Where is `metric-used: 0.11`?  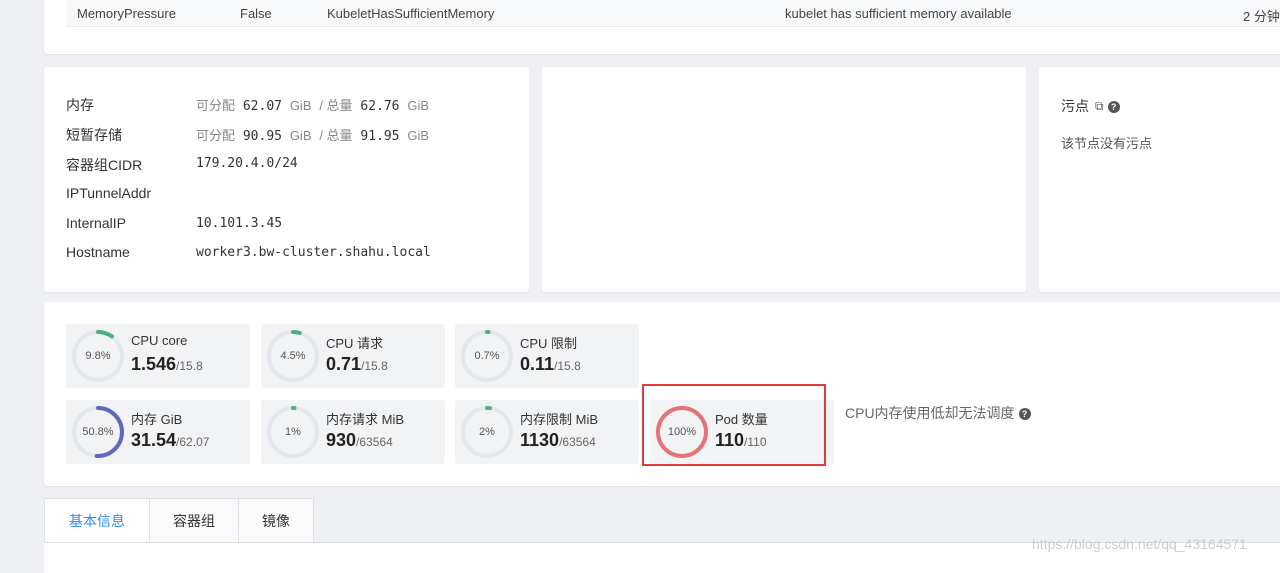 metric-used: 0.11 is located at coordinates (537, 364).